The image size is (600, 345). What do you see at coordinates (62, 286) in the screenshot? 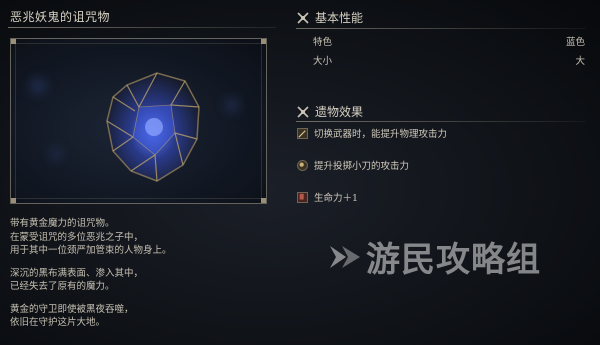
I see `description-line: 已经失去了原有的魔力。` at bounding box center [62, 286].